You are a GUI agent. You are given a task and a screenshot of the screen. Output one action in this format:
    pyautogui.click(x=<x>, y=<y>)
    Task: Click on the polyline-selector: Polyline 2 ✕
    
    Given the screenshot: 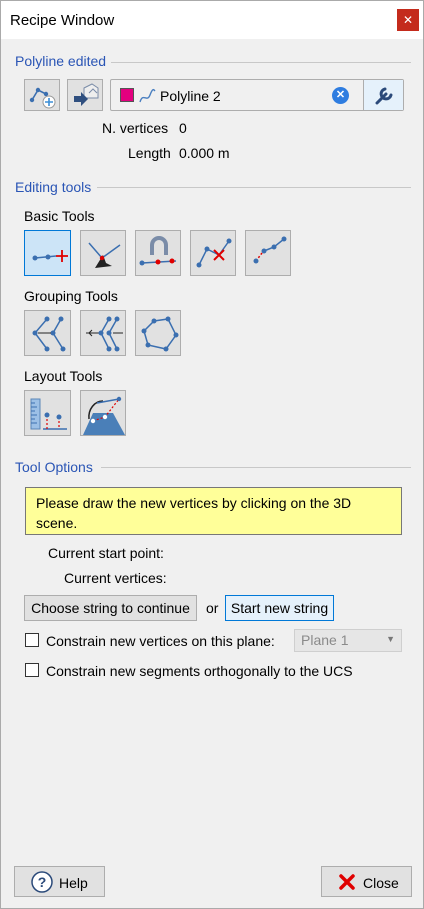 What is the action you would take?
    pyautogui.click(x=257, y=95)
    